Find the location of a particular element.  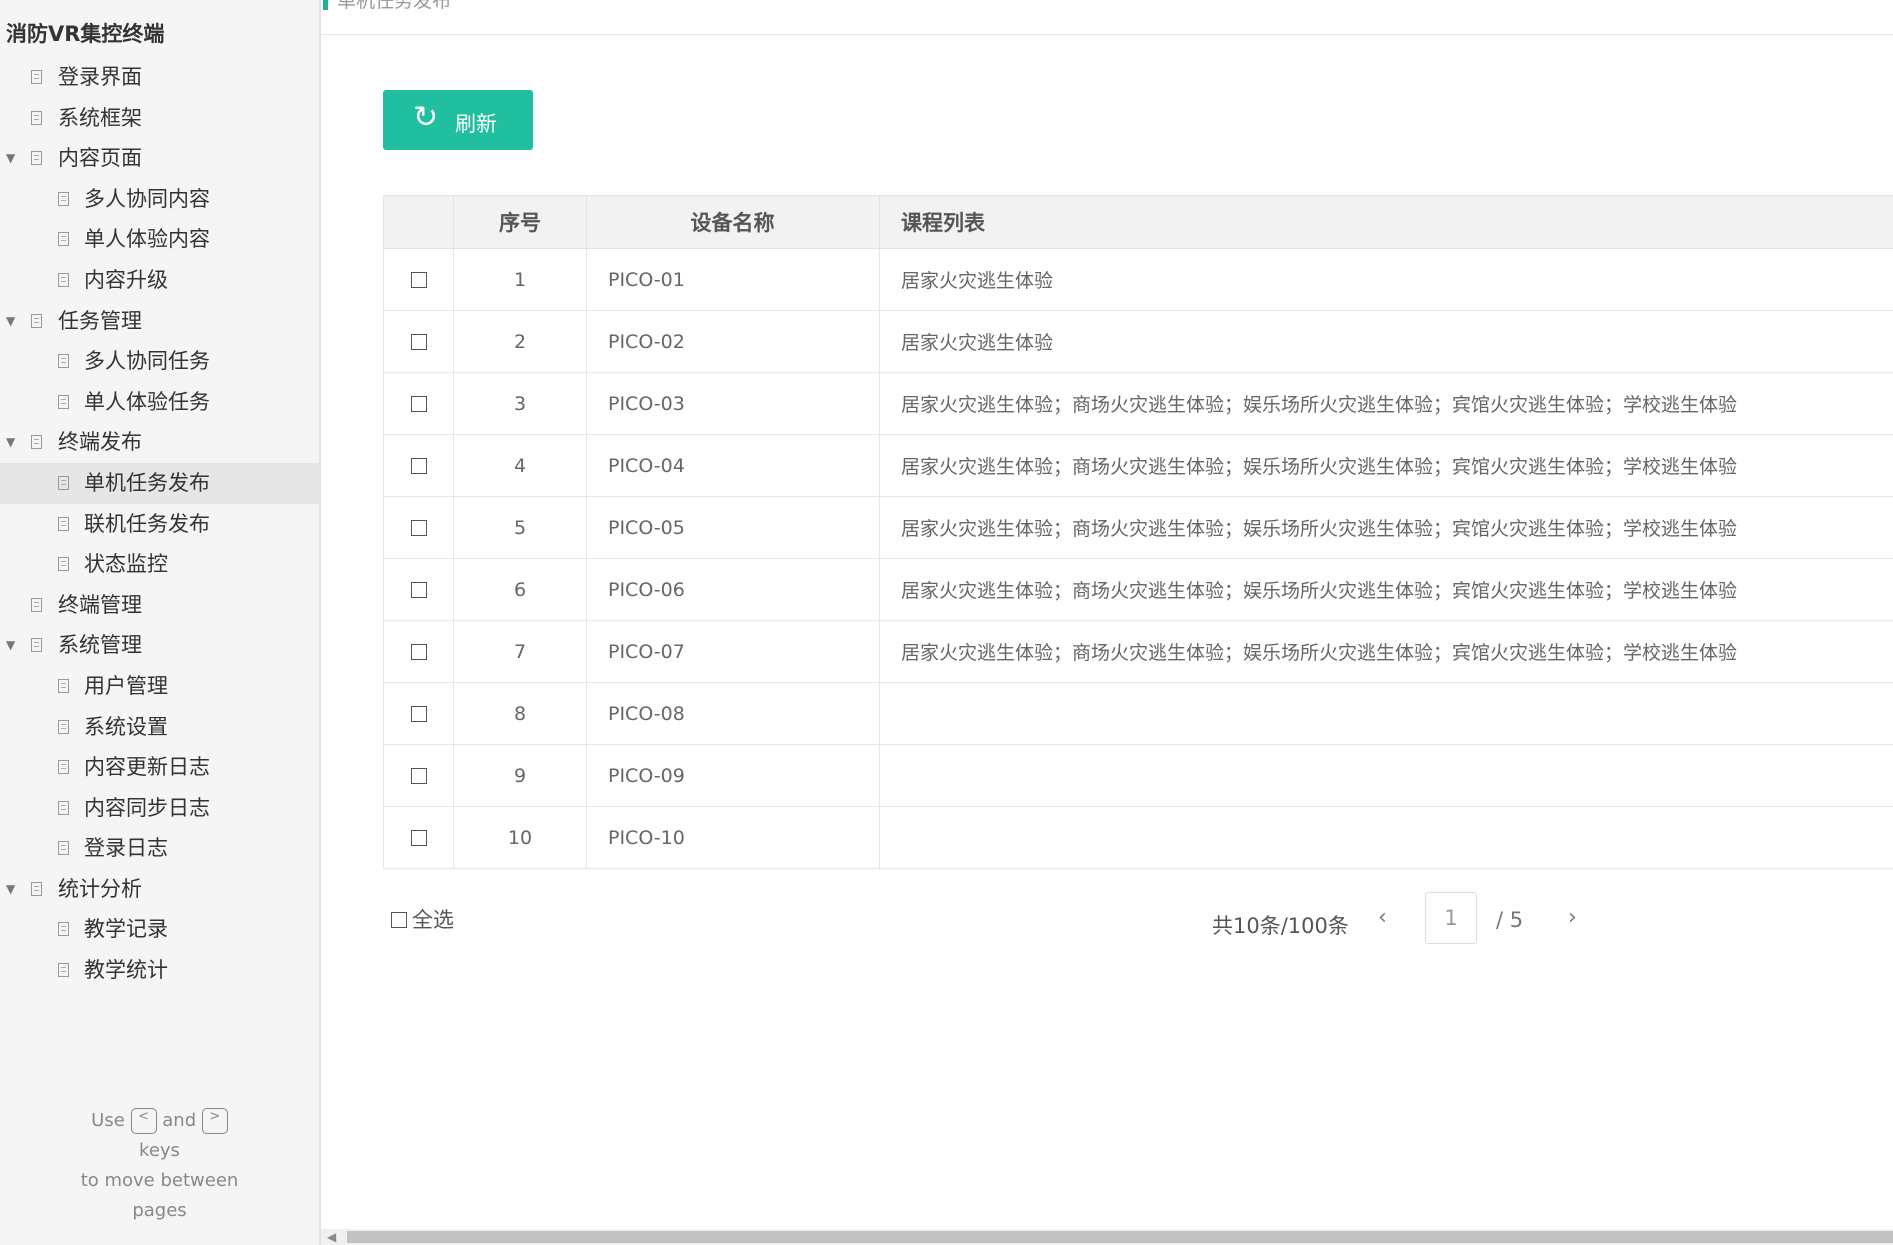

sidebar-item: 系统框架 is located at coordinates (159, 118).